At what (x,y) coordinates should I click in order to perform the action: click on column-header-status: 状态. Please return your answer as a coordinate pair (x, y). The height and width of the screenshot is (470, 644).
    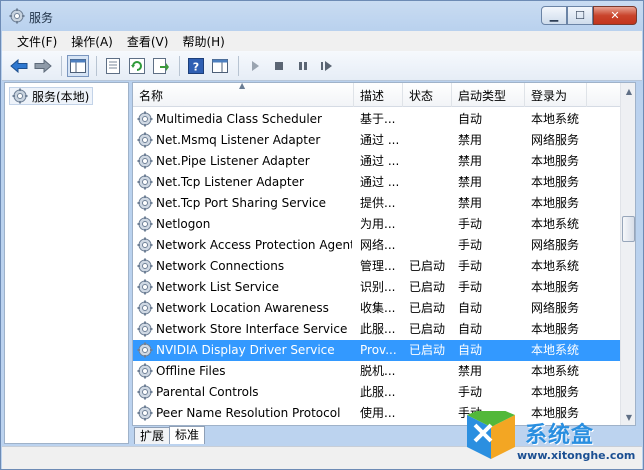
    Looking at the image, I should click on (427, 95).